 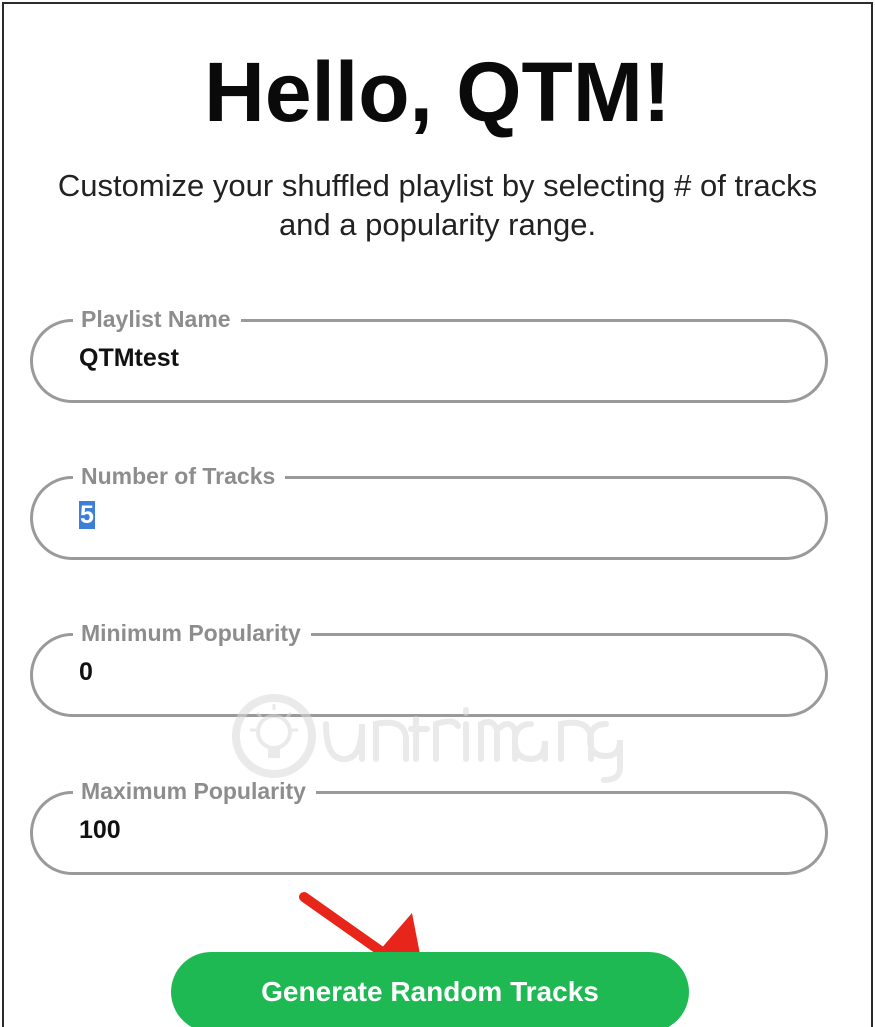 I want to click on playlist-name-field: Playlist Name, so click(x=429, y=354).